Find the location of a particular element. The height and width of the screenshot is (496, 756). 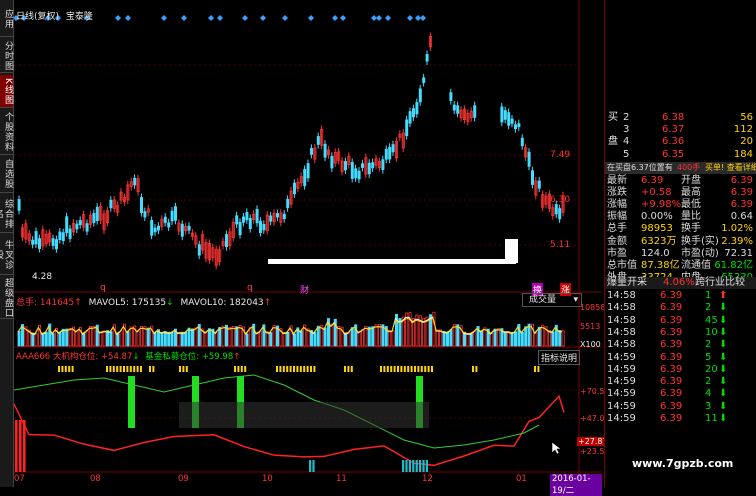

volume-total: 总手: 141645 is located at coordinates (45, 303).